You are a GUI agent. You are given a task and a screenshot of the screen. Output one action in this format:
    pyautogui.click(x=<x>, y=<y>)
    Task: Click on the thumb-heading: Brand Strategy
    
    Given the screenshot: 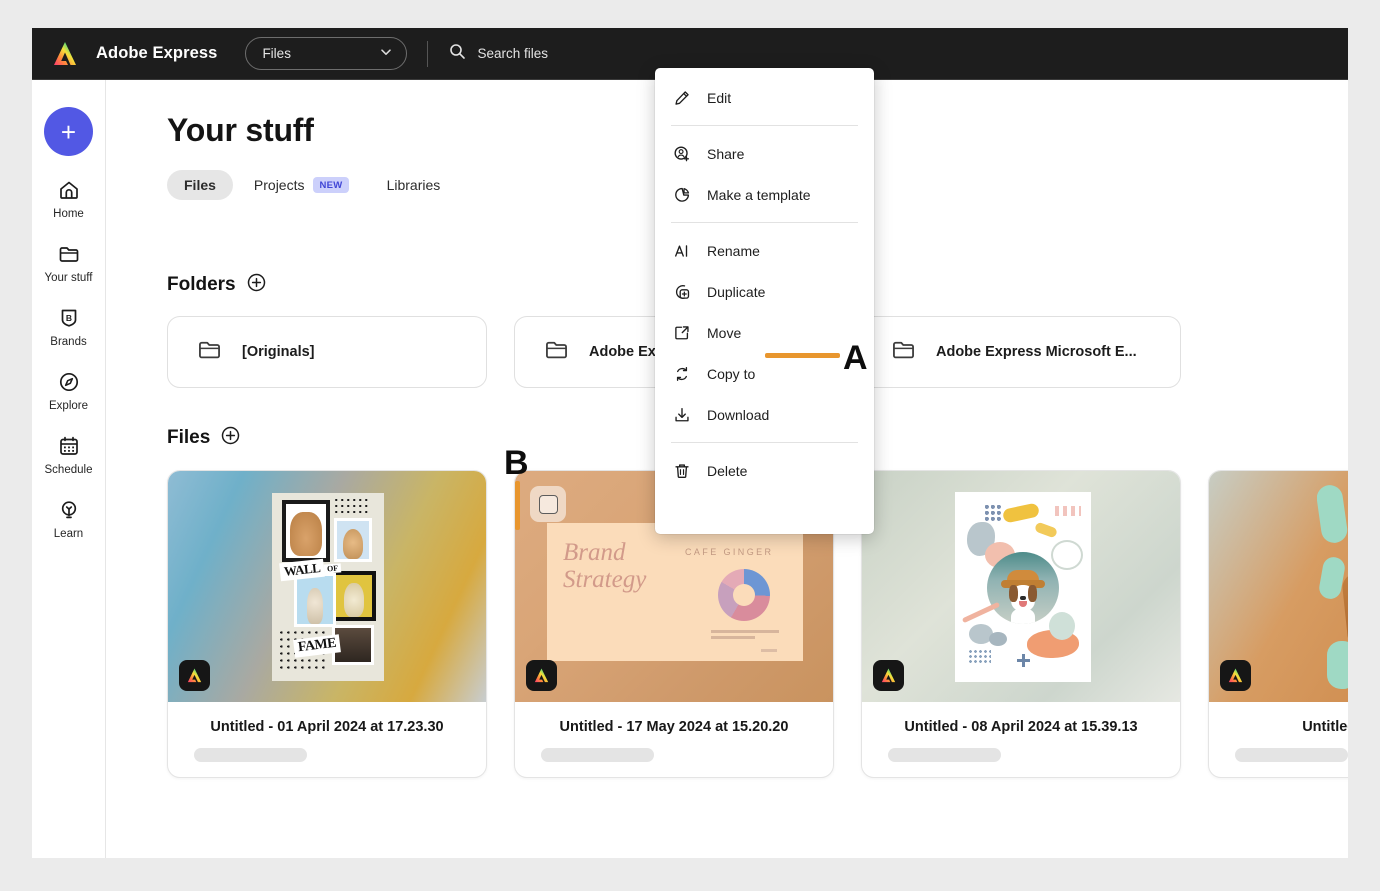 What is the action you would take?
    pyautogui.click(x=605, y=566)
    